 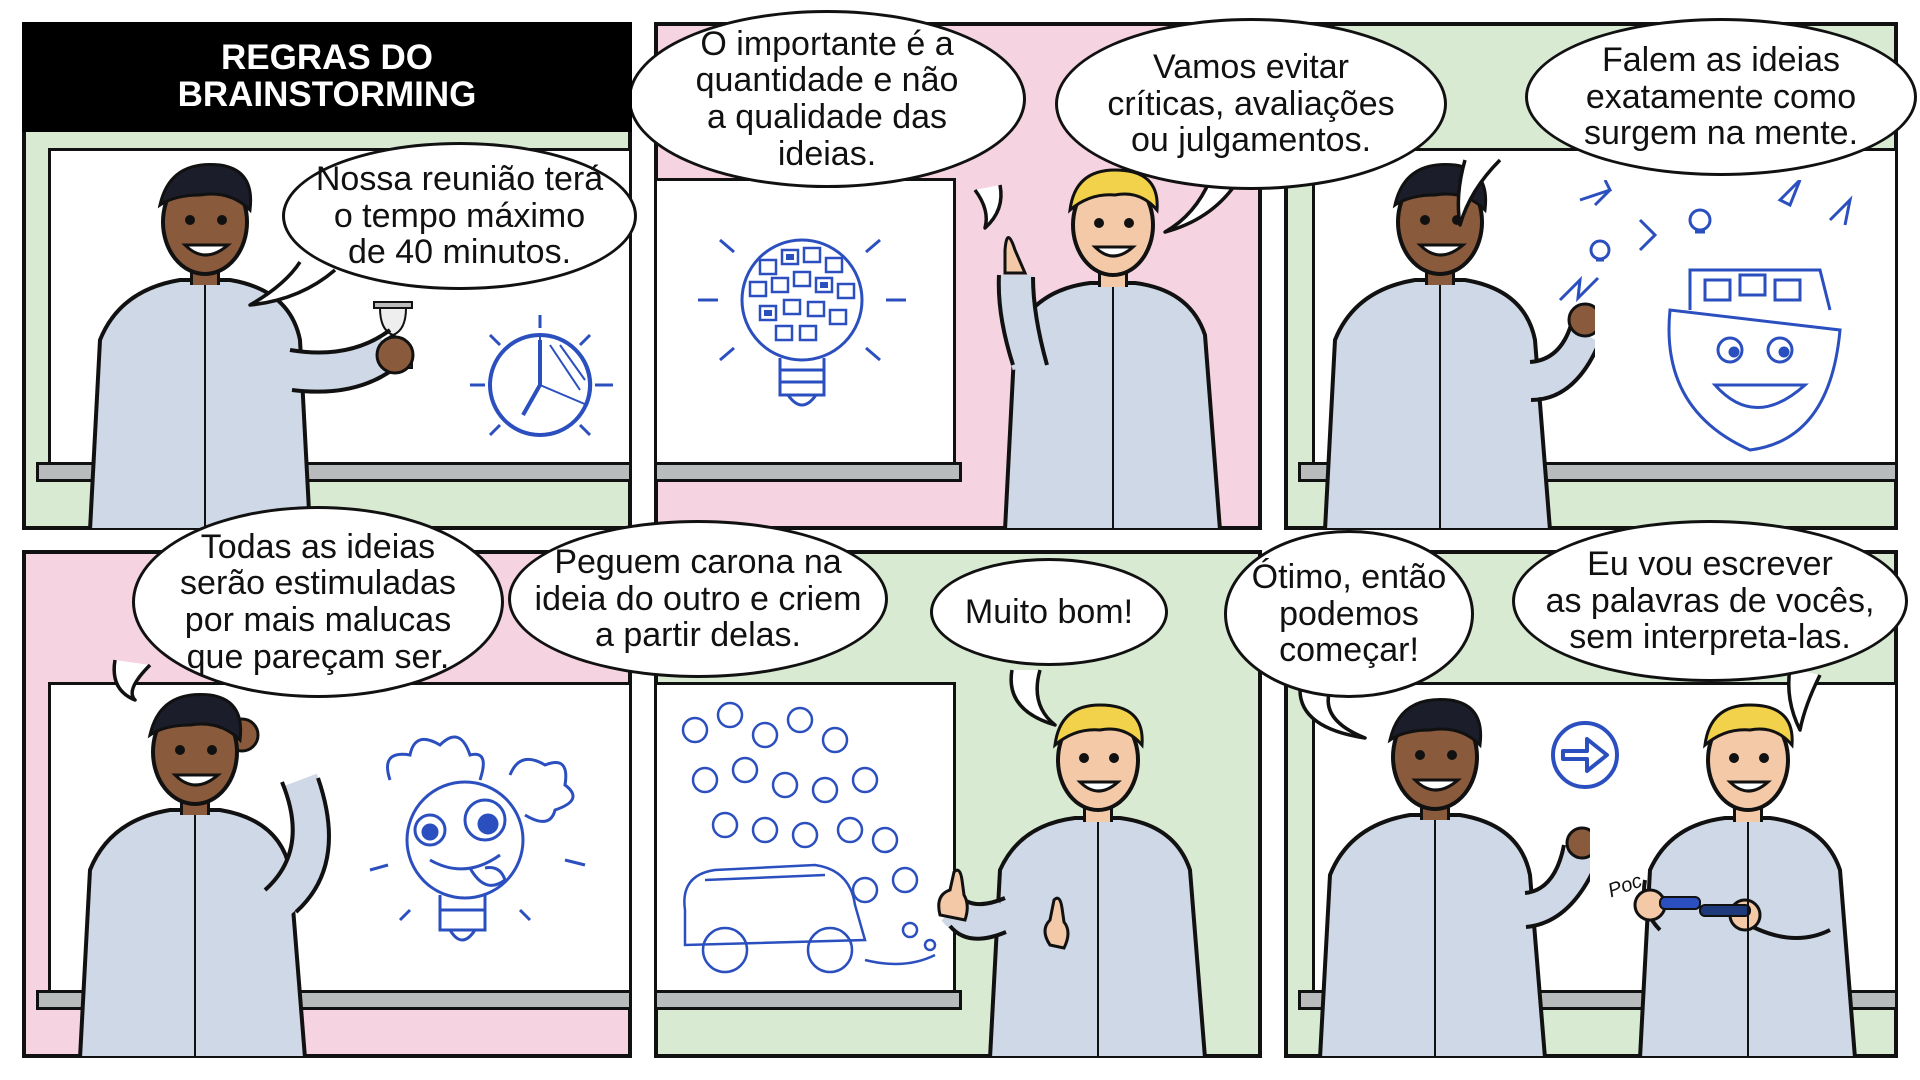 I want to click on bubble-line: ou julgamentos., so click(x=1251, y=140).